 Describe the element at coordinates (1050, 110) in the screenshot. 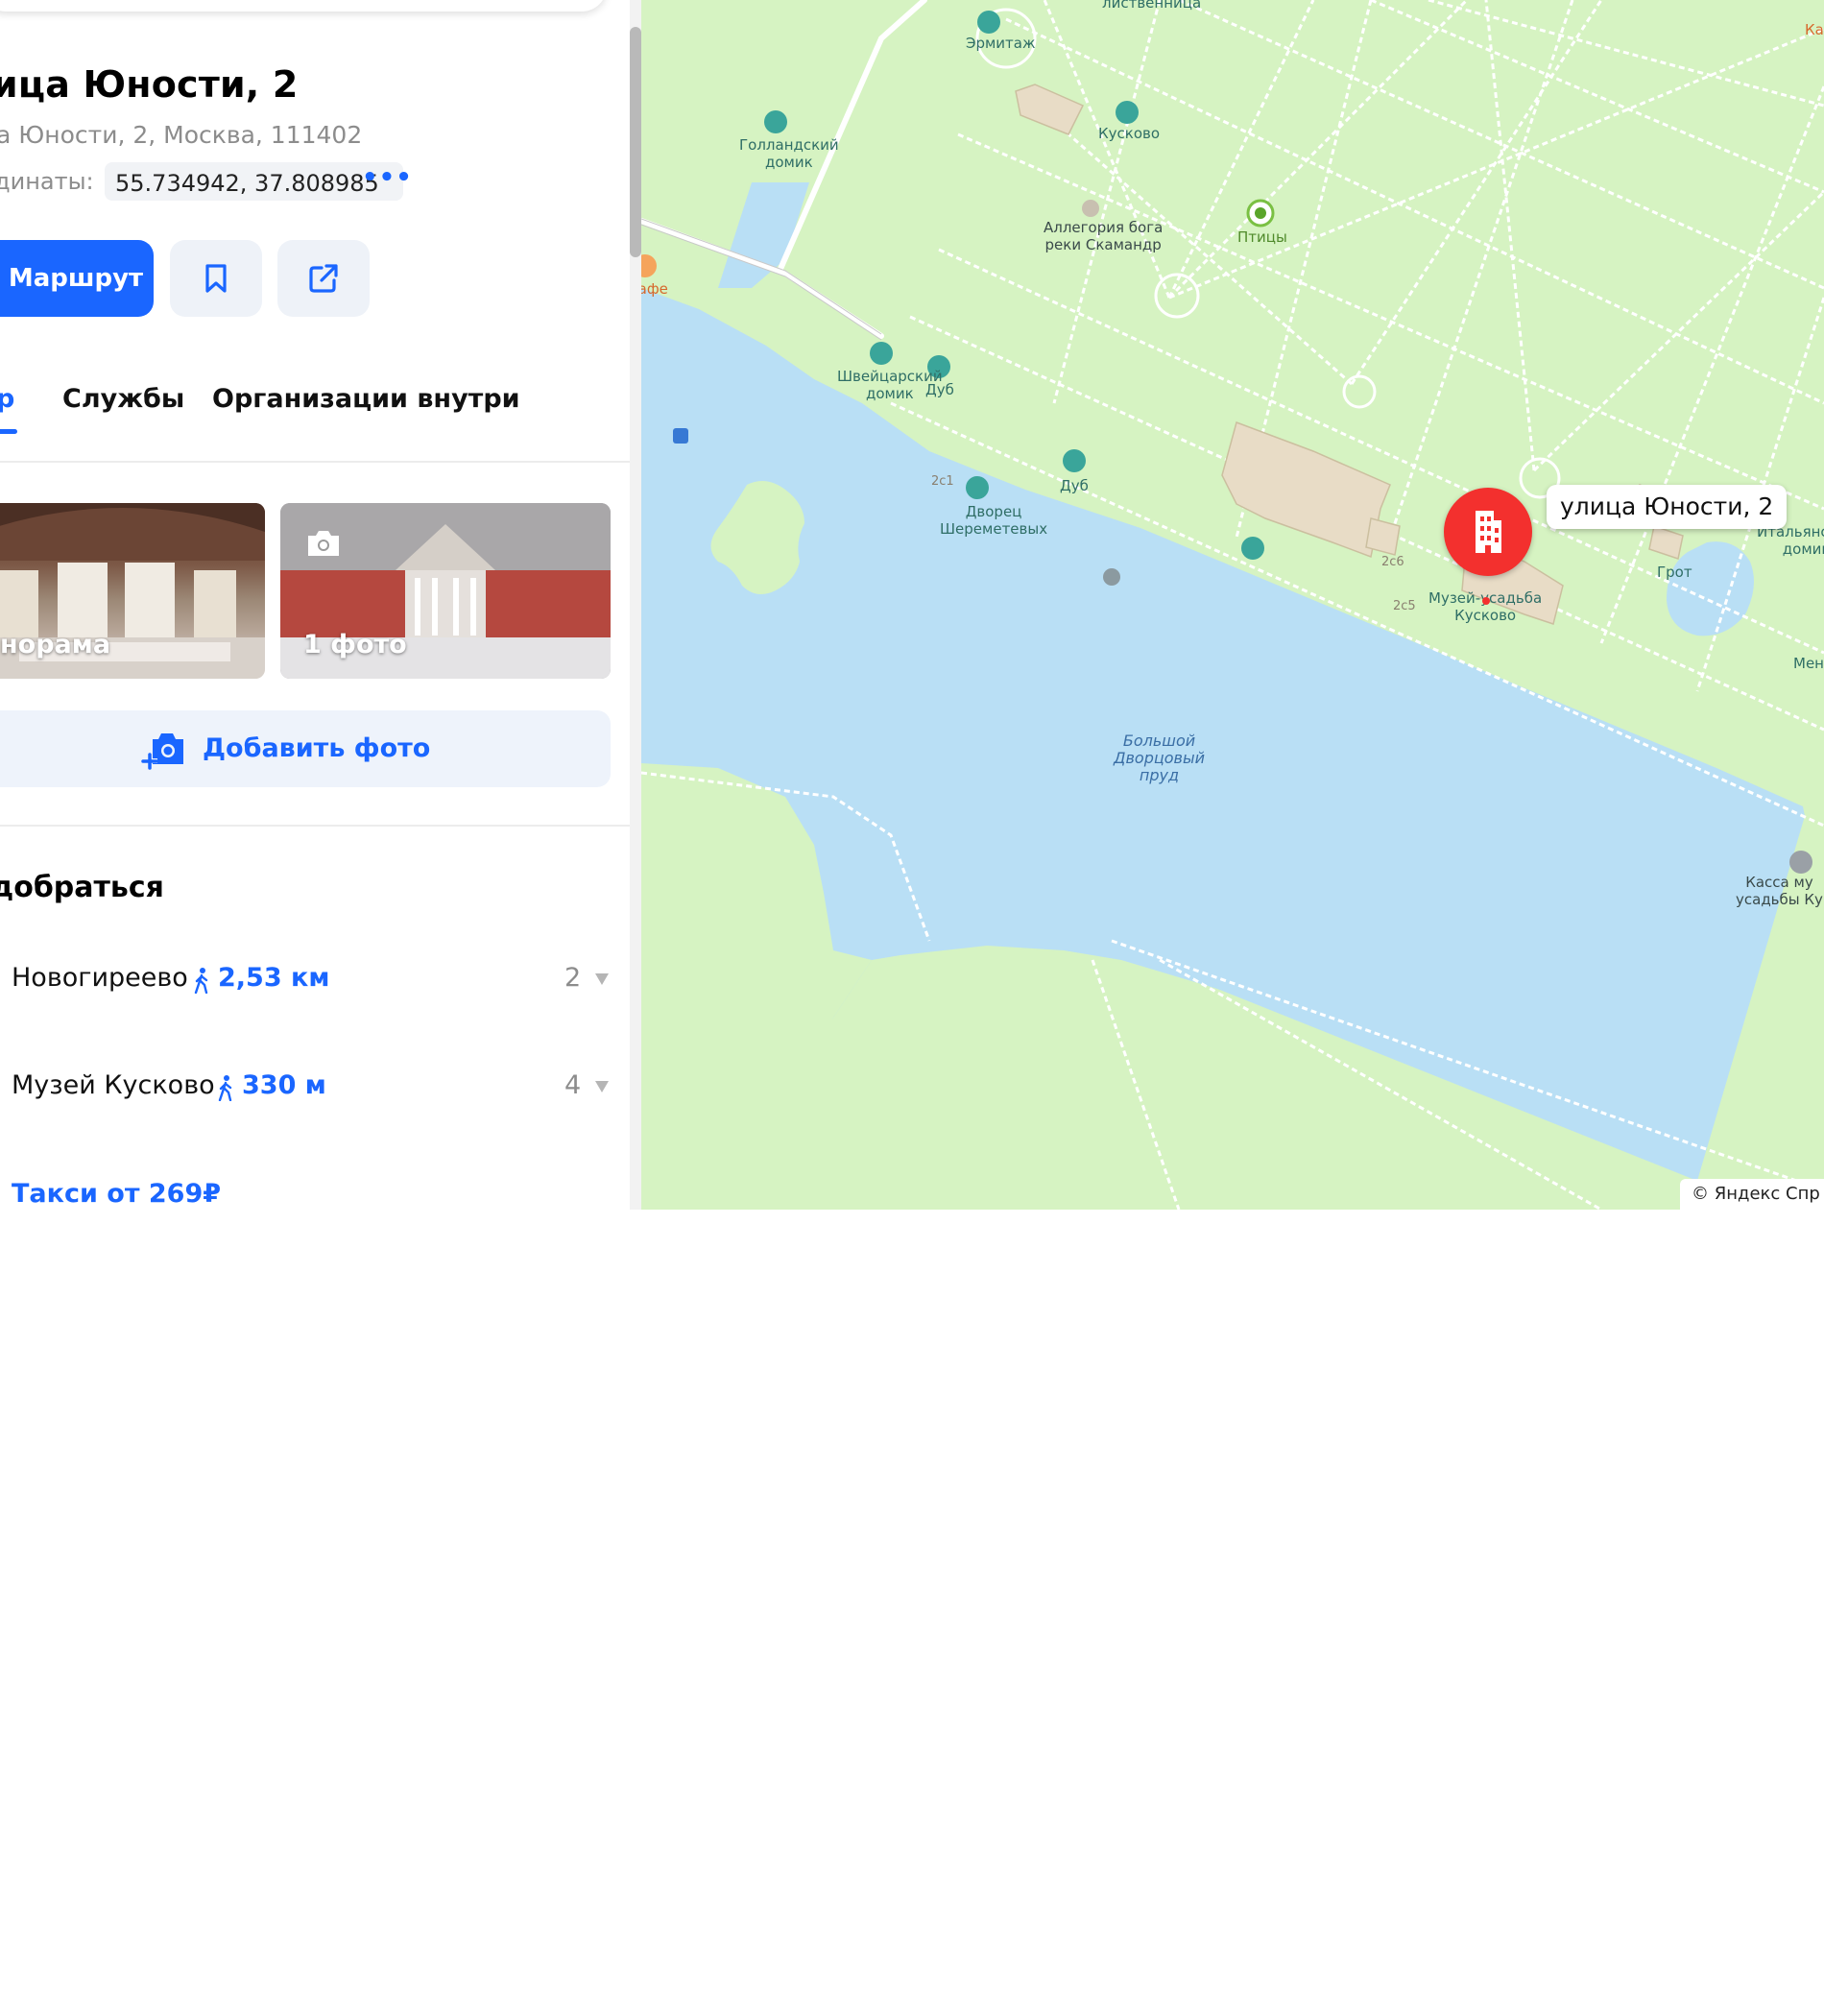

I see `building-dutch` at that location.